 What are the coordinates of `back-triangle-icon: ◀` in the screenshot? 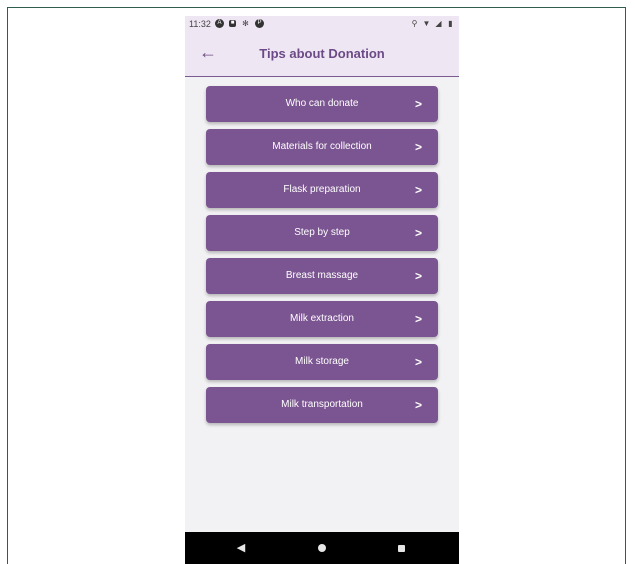 It's located at (241, 548).